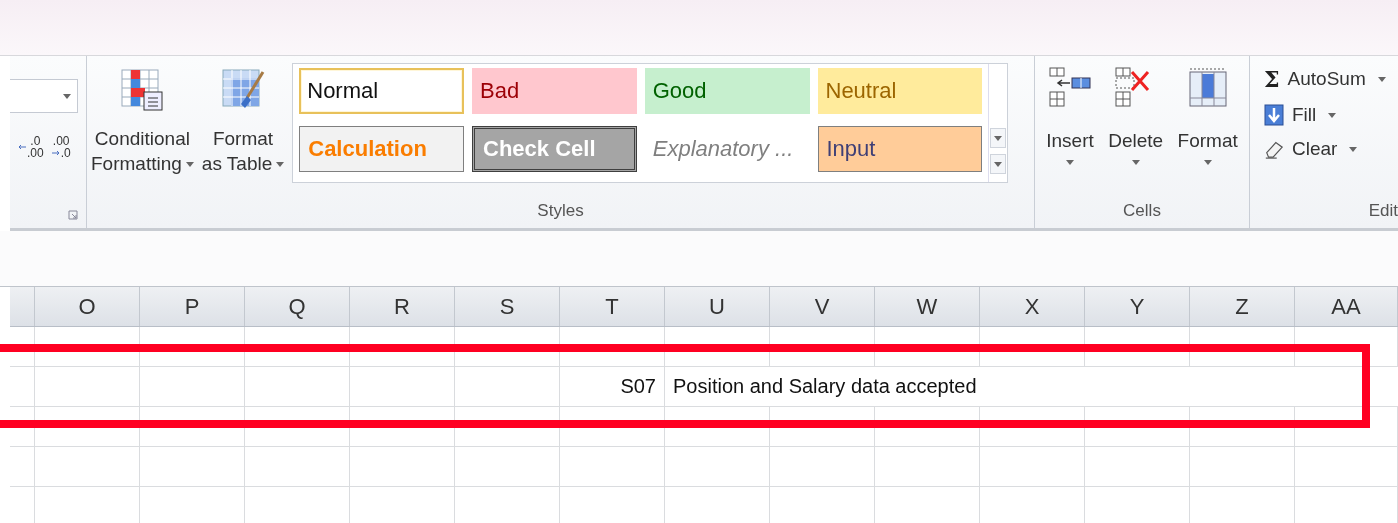 The image size is (1398, 523). What do you see at coordinates (1242, 306) in the screenshot?
I see `column-header: Z` at bounding box center [1242, 306].